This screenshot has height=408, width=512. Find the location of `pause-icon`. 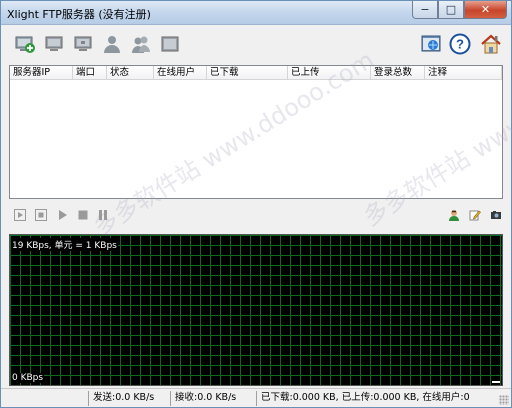

pause-icon is located at coordinates (103, 215).